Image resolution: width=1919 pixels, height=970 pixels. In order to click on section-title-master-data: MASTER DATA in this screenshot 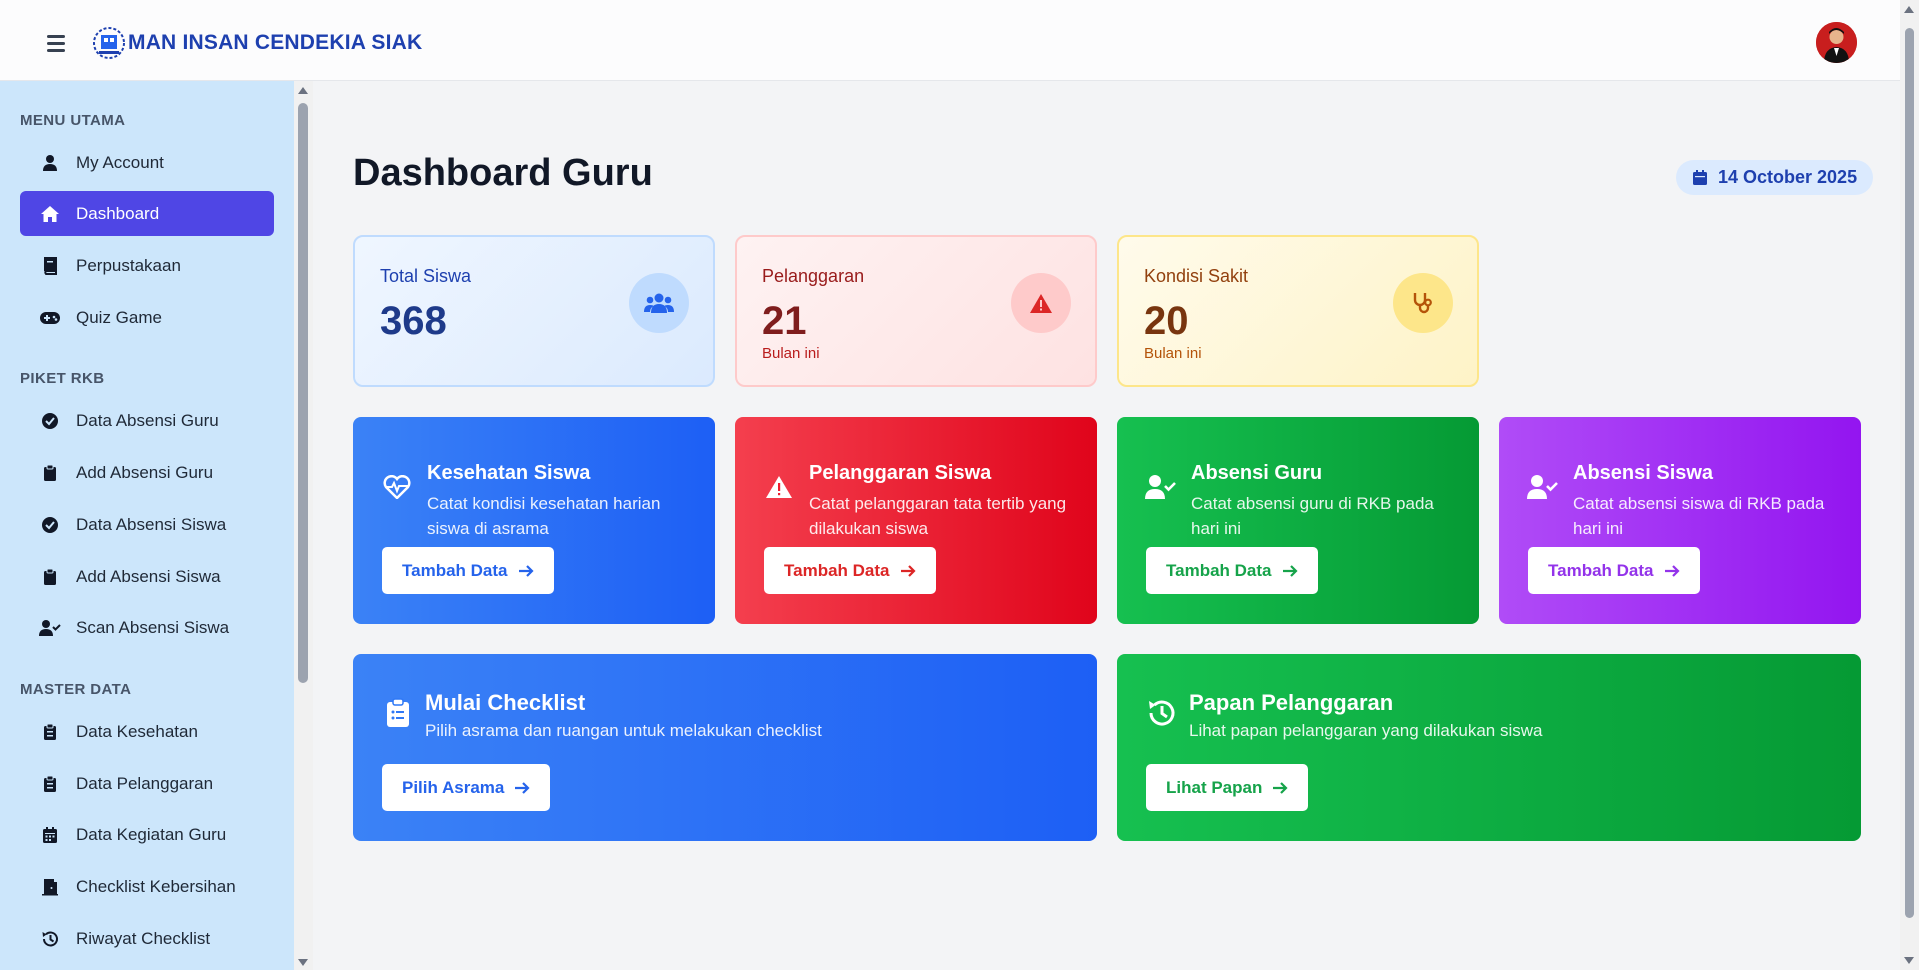, I will do `click(76, 689)`.